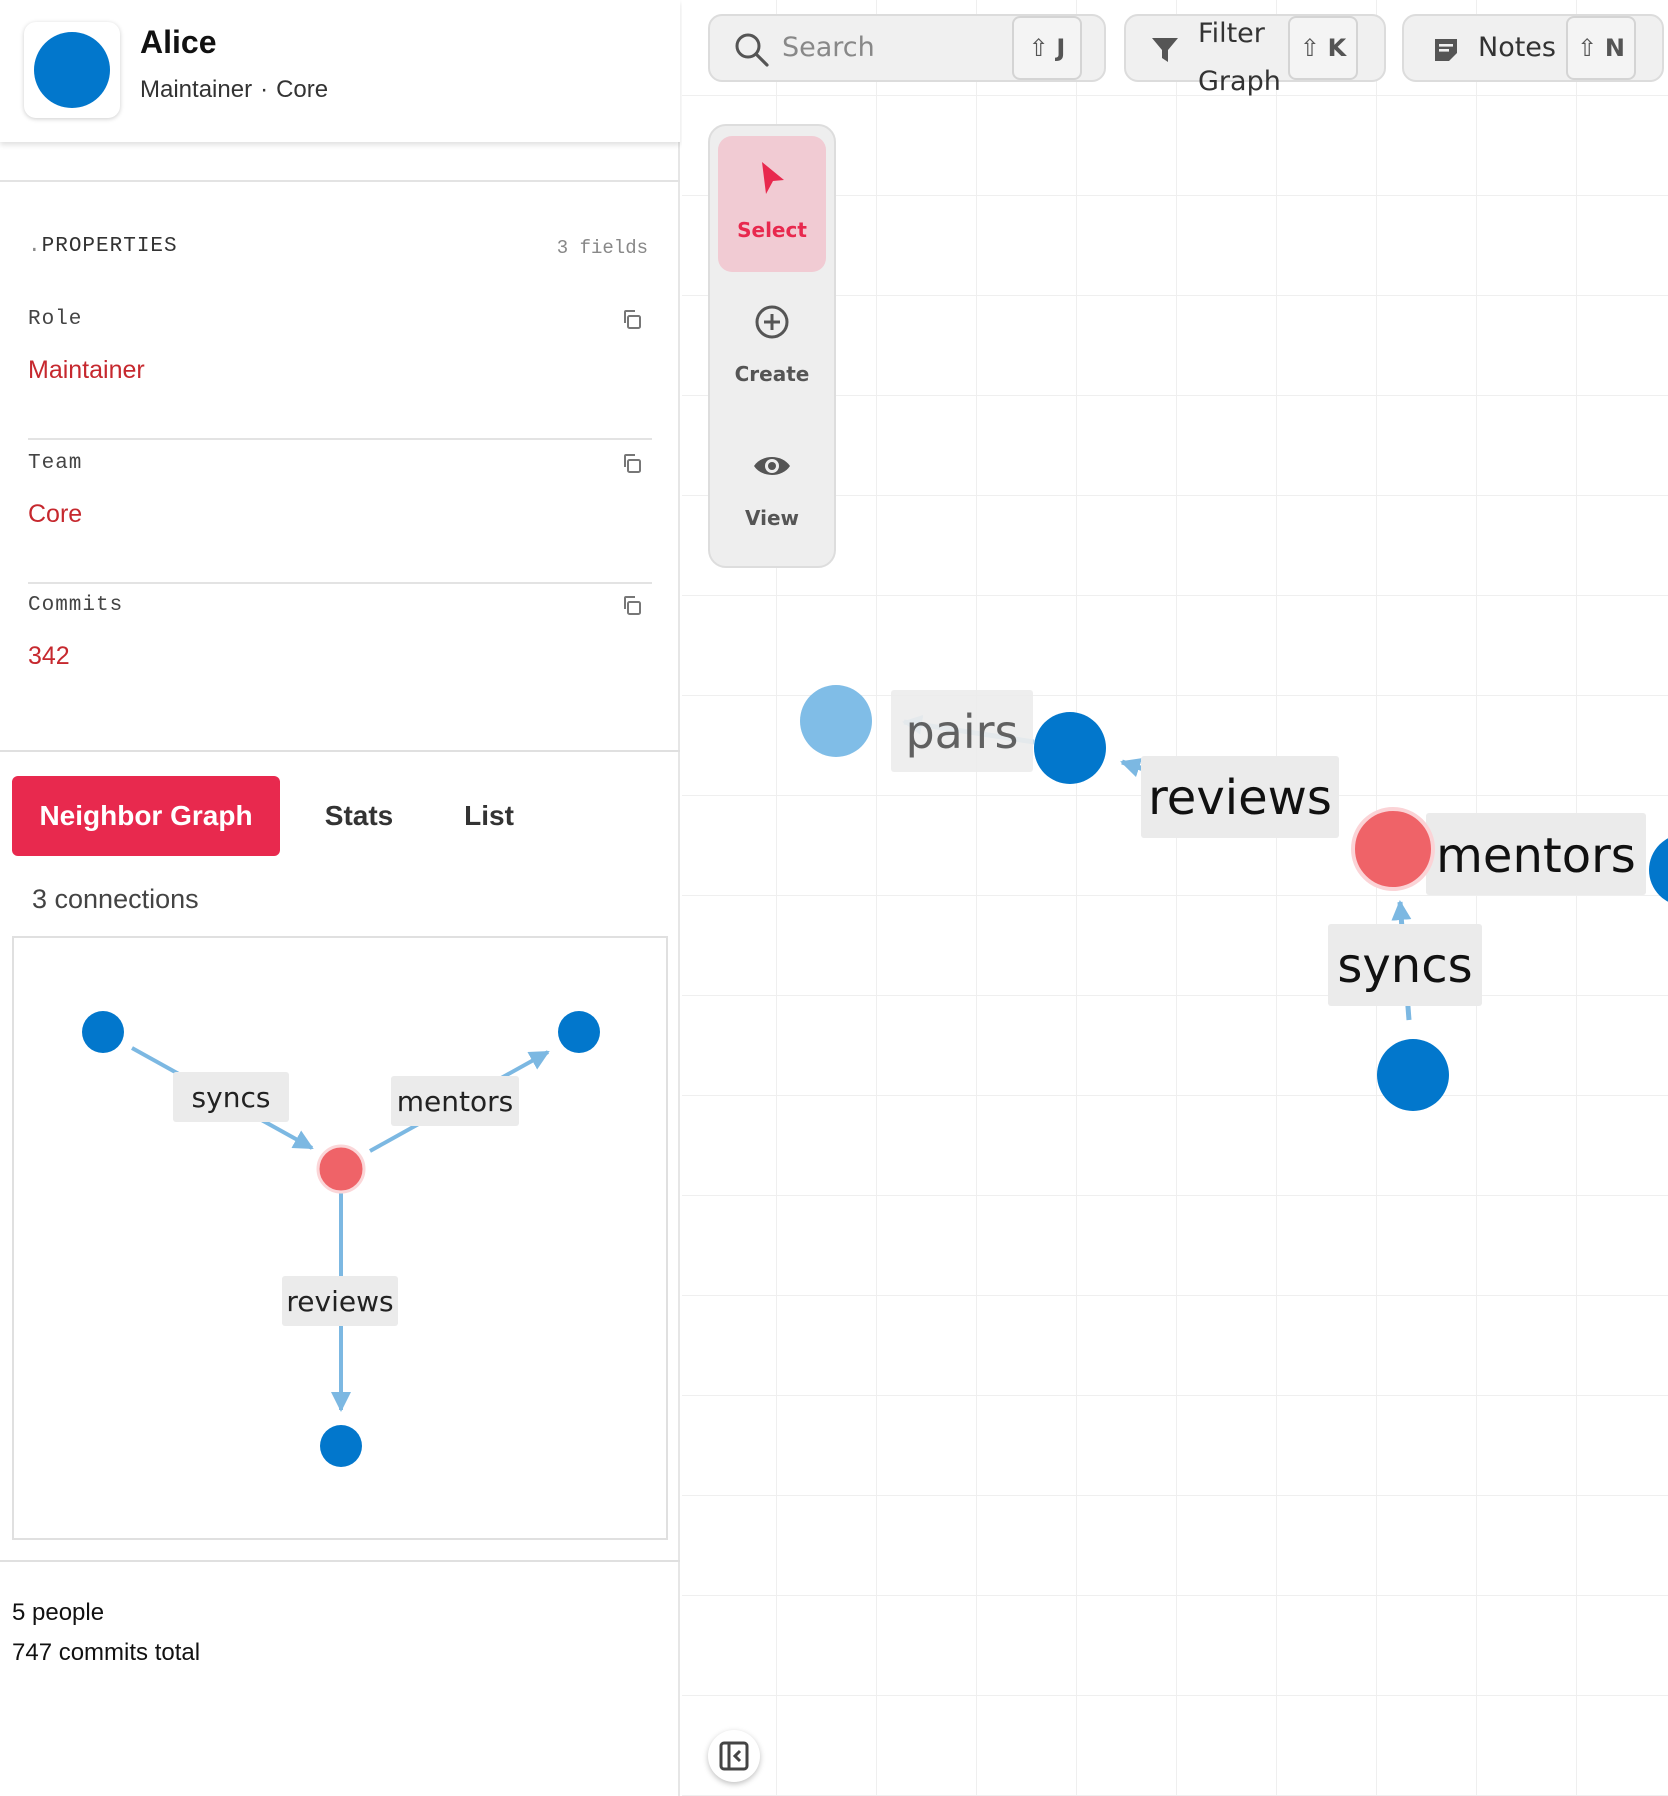  I want to click on filter-graph-label: Filter Graph, so click(1239, 57).